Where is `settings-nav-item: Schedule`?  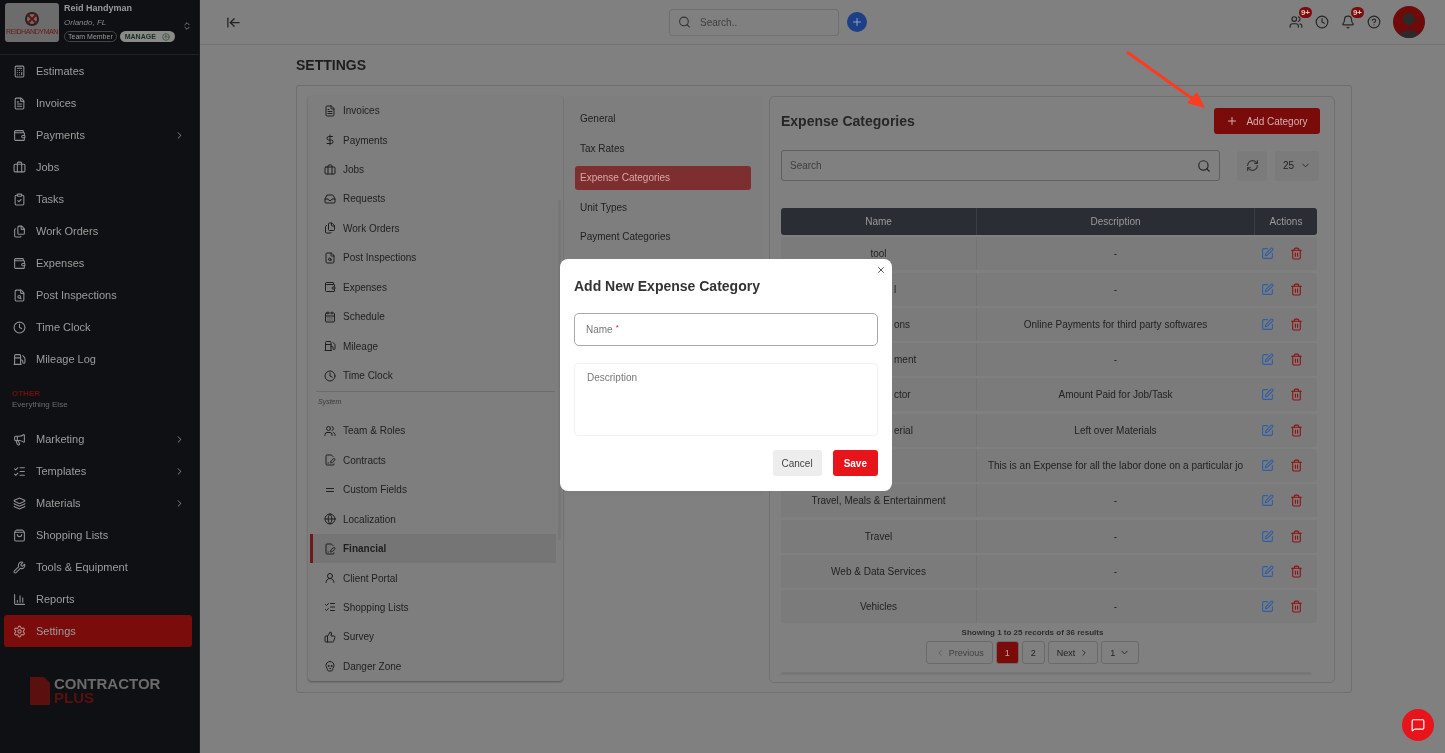
settings-nav-item: Schedule is located at coordinates (433, 316).